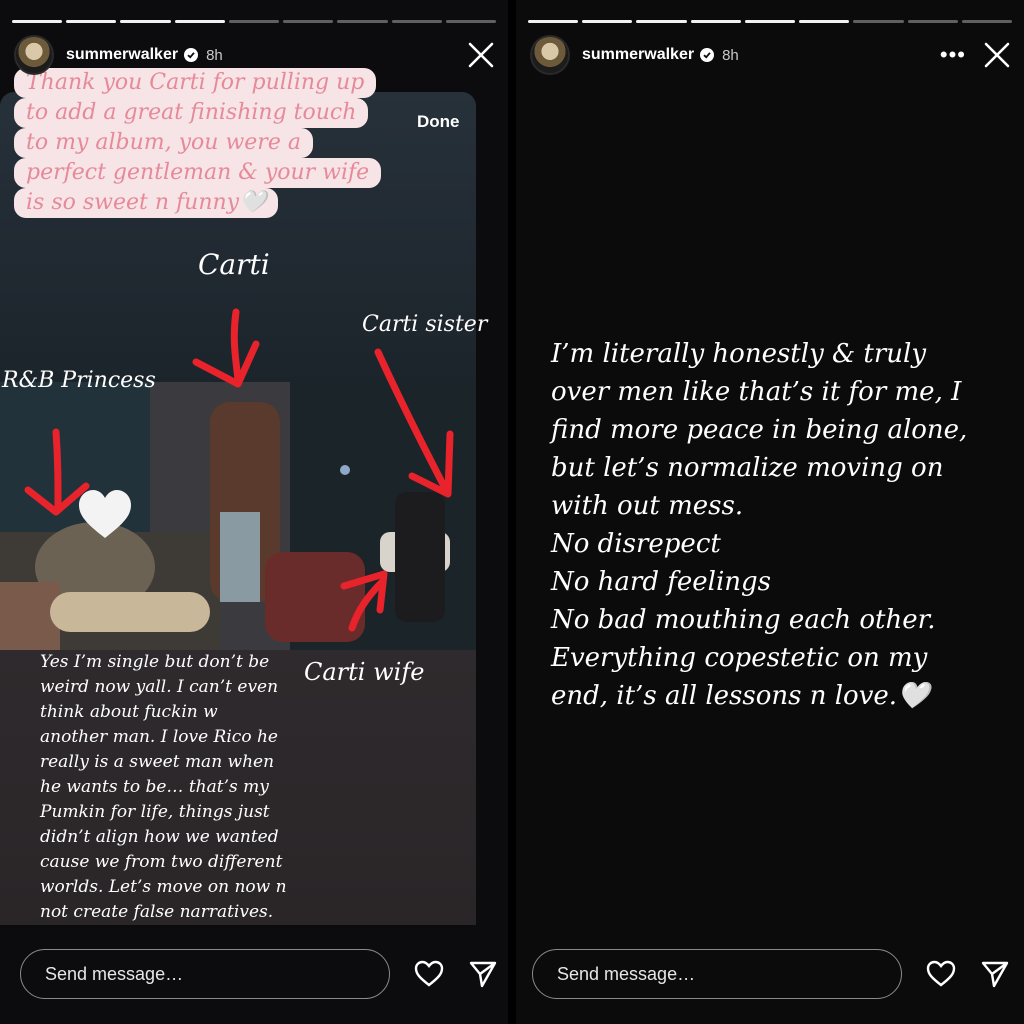 The image size is (1024, 1024). What do you see at coordinates (236, 346) in the screenshot?
I see `arrow-to-carti` at bounding box center [236, 346].